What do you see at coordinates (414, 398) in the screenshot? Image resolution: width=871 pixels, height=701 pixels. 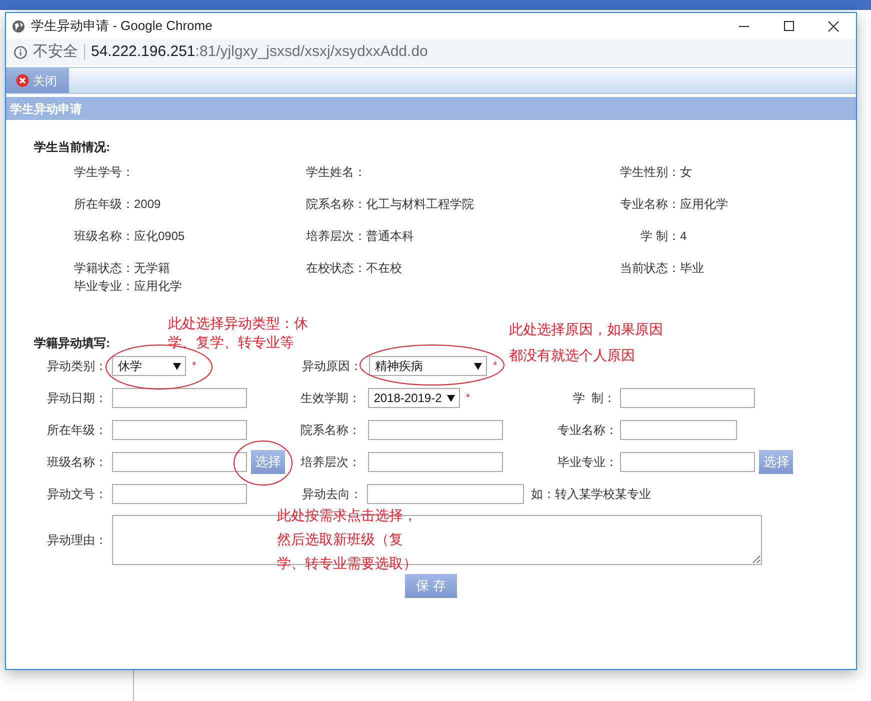 I see `dropdown: 2018-2019-2` at bounding box center [414, 398].